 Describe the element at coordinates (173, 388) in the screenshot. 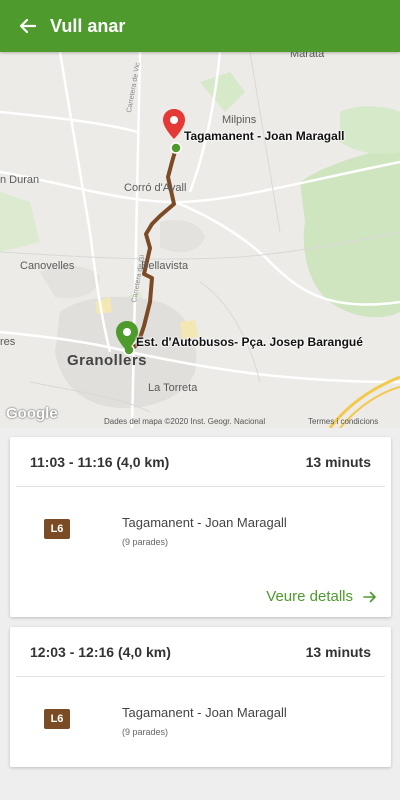

I see `map-label-la-torreta: La Torreta` at that location.